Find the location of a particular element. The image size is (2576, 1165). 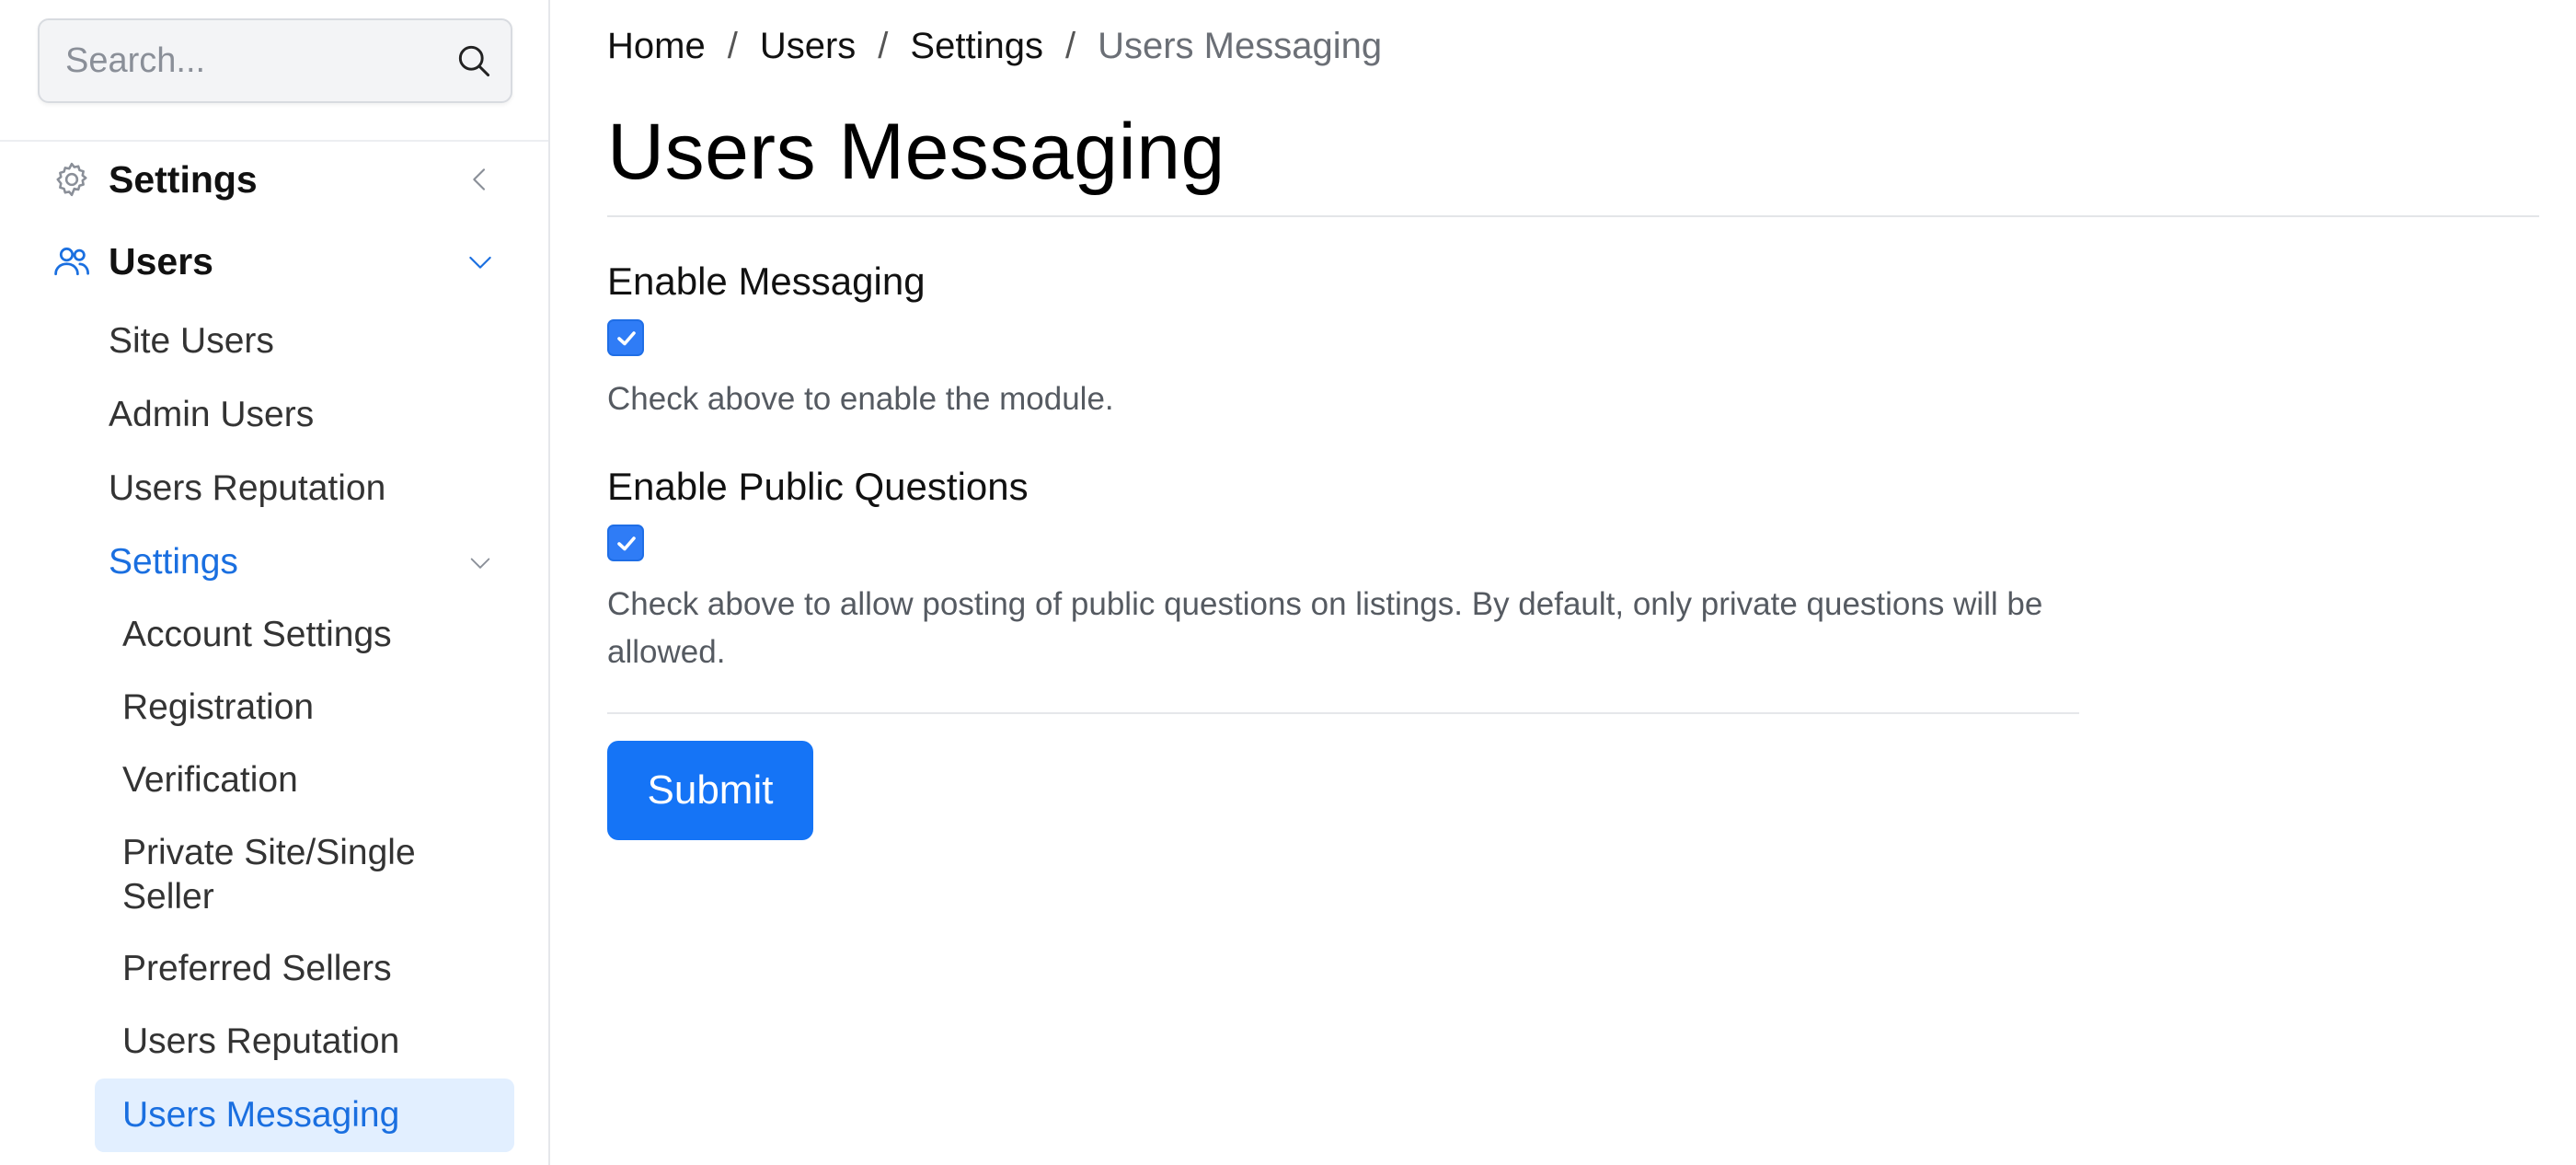

sidebar-item-preferred-sellers: Preferred Sellers is located at coordinates (306, 969).